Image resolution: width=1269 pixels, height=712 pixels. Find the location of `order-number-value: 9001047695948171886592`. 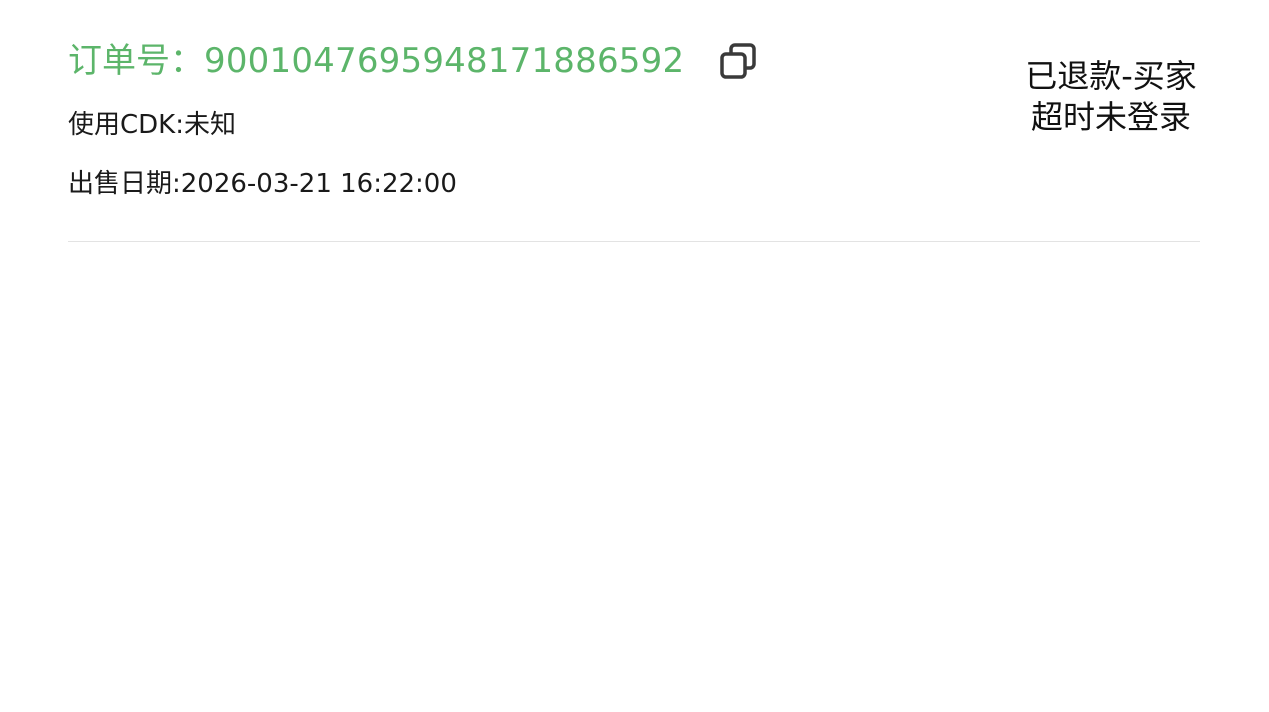

order-number-value: 9001047695948171886592 is located at coordinates (444, 61).